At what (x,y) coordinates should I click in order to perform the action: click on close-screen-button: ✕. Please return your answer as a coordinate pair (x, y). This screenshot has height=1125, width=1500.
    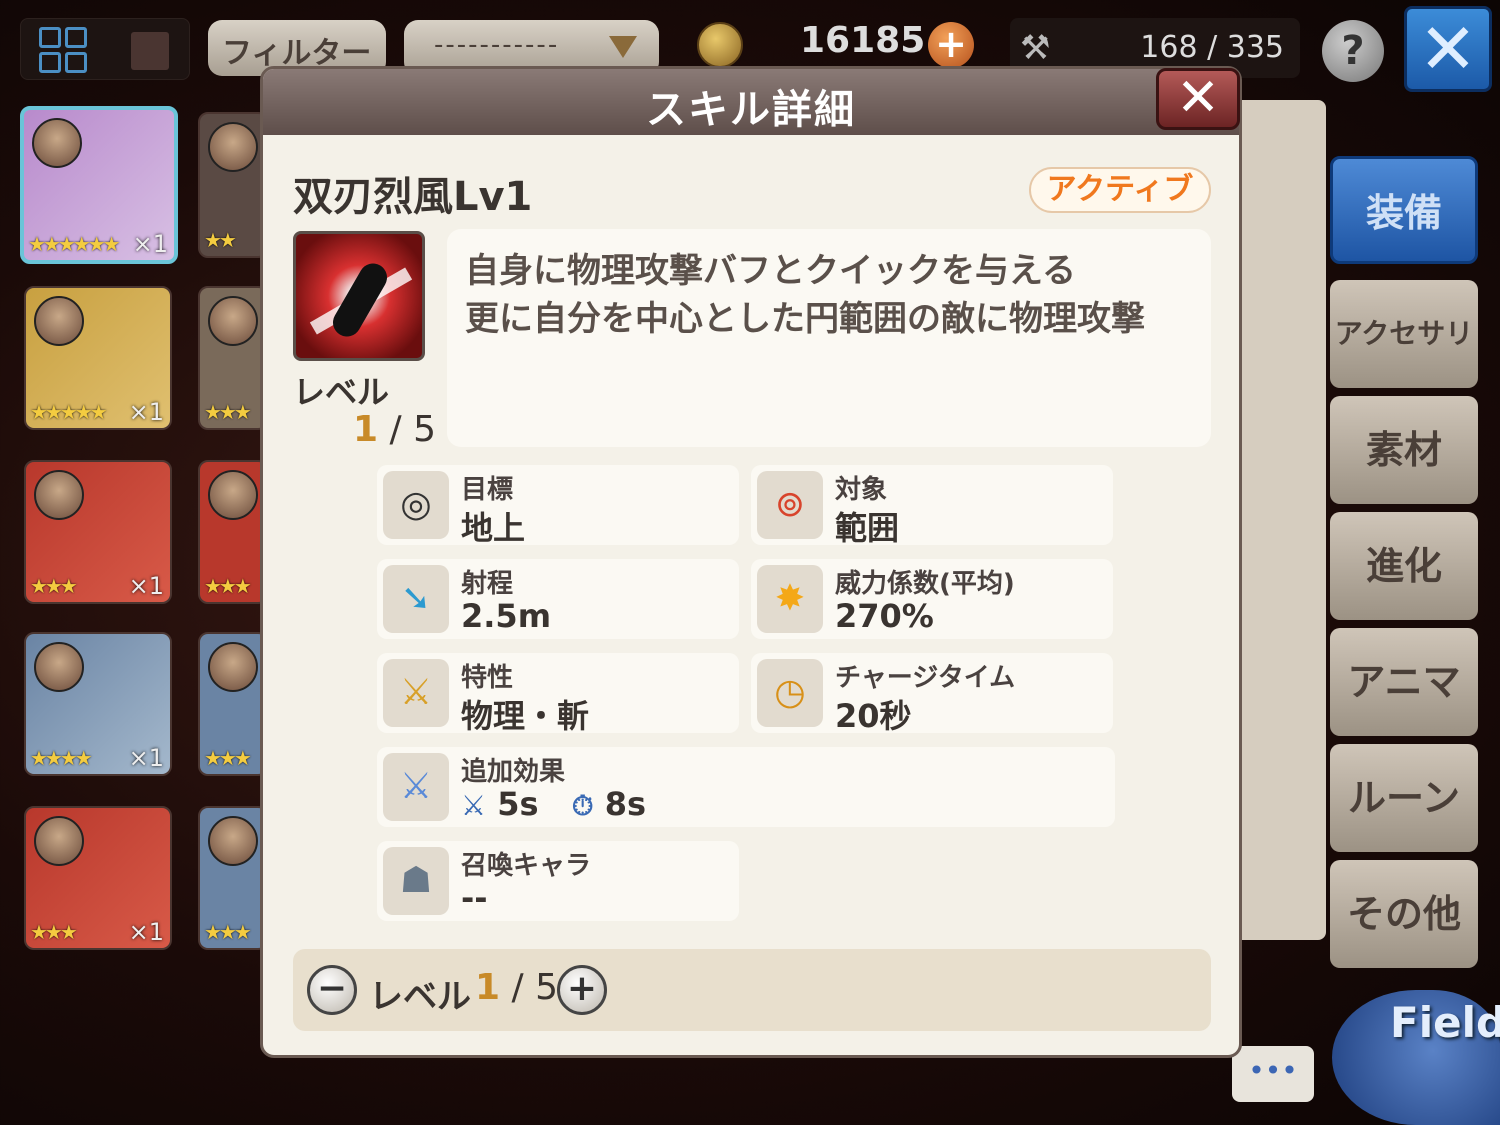
    Looking at the image, I should click on (1448, 49).